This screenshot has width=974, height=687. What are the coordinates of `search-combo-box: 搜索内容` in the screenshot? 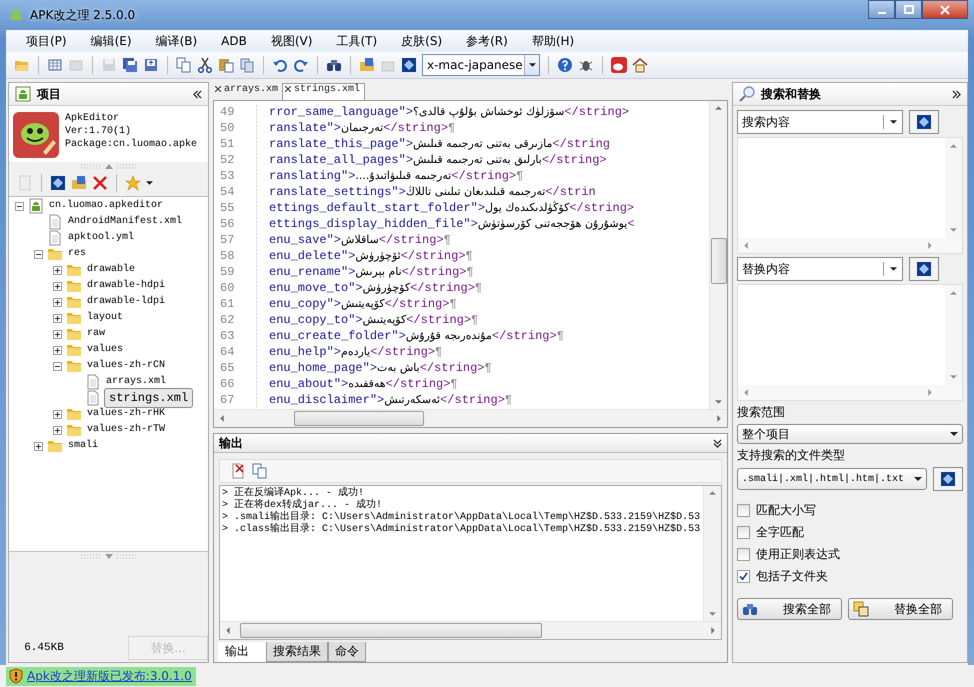 It's located at (820, 122).